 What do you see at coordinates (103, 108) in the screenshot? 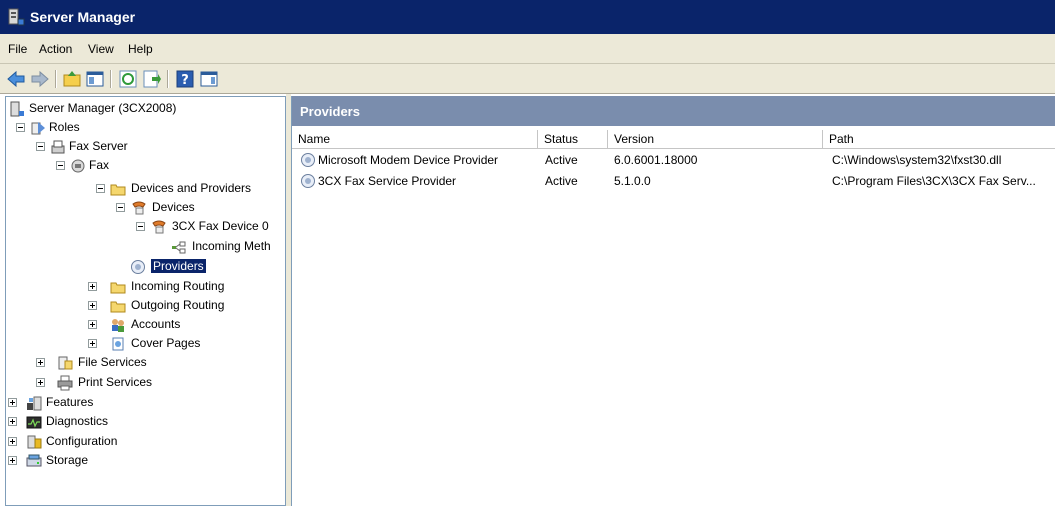
I see `tree-label: Server Manager (3CX2008)` at bounding box center [103, 108].